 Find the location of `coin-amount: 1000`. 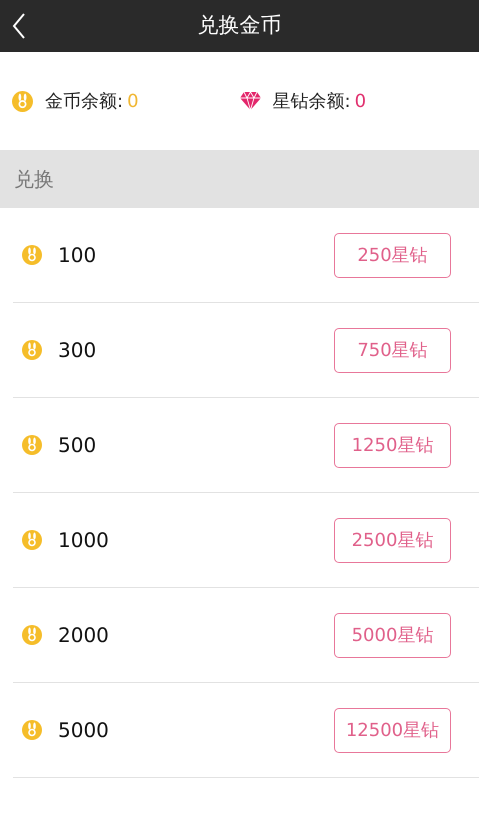

coin-amount: 1000 is located at coordinates (83, 540).